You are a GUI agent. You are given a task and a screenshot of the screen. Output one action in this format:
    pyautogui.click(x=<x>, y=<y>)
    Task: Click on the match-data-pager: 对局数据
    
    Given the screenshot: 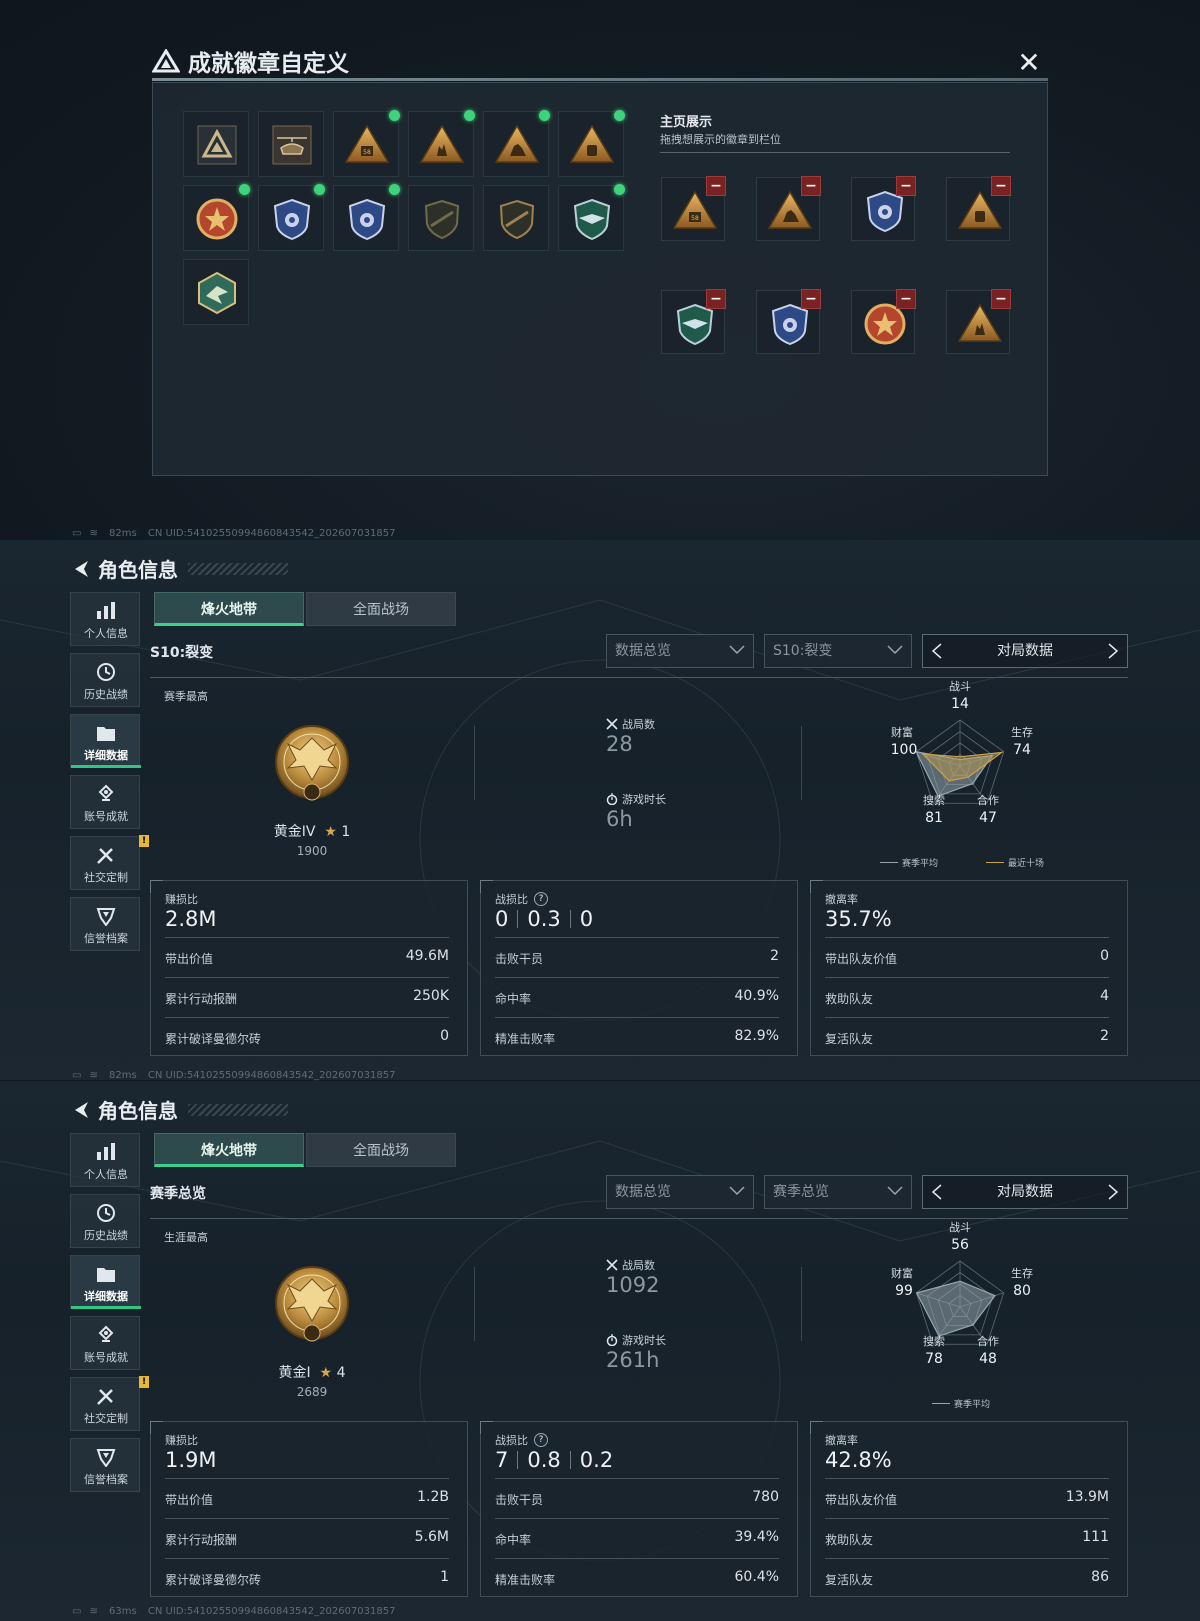 What is the action you would take?
    pyautogui.click(x=1025, y=651)
    